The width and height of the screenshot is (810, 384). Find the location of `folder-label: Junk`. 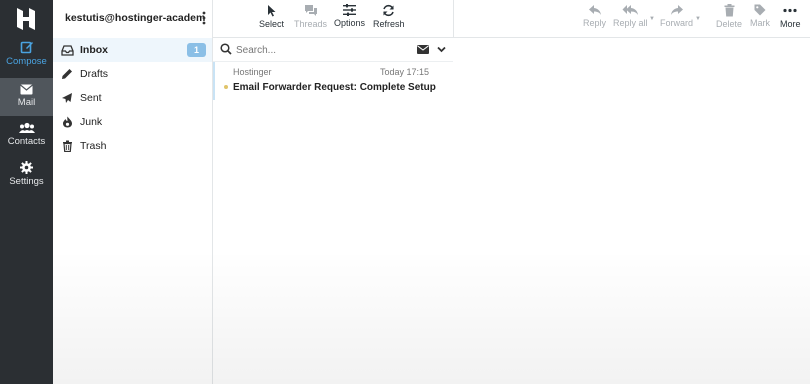

folder-label: Junk is located at coordinates (91, 122).